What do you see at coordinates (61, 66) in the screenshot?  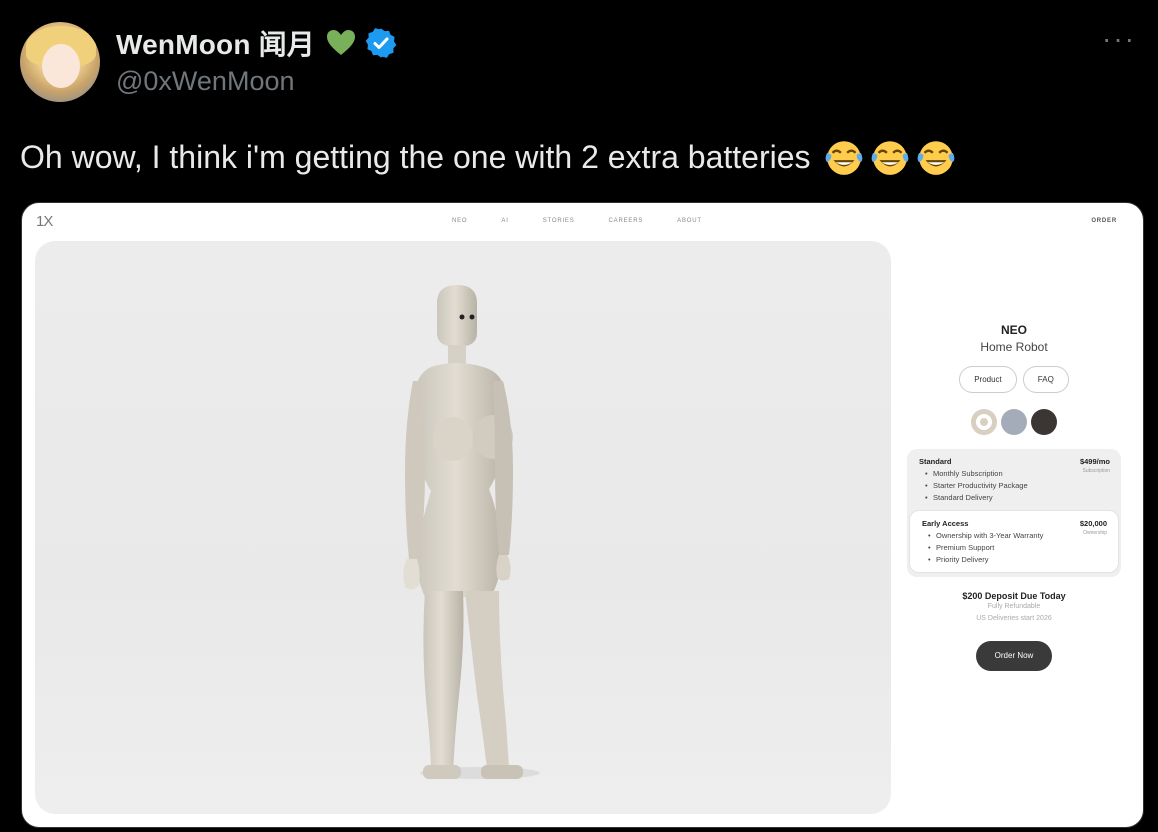 I see `avatar-face` at bounding box center [61, 66].